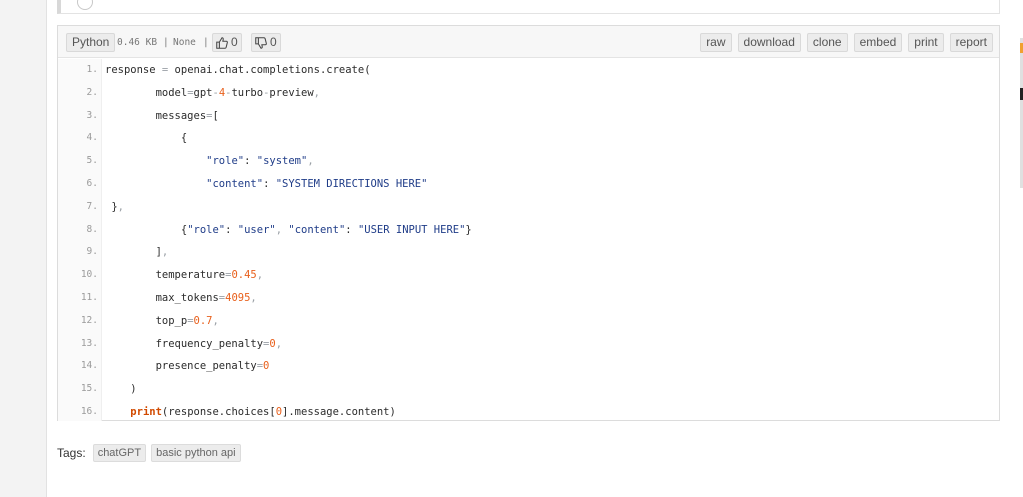  I want to click on line-number: 5., so click(92, 161).